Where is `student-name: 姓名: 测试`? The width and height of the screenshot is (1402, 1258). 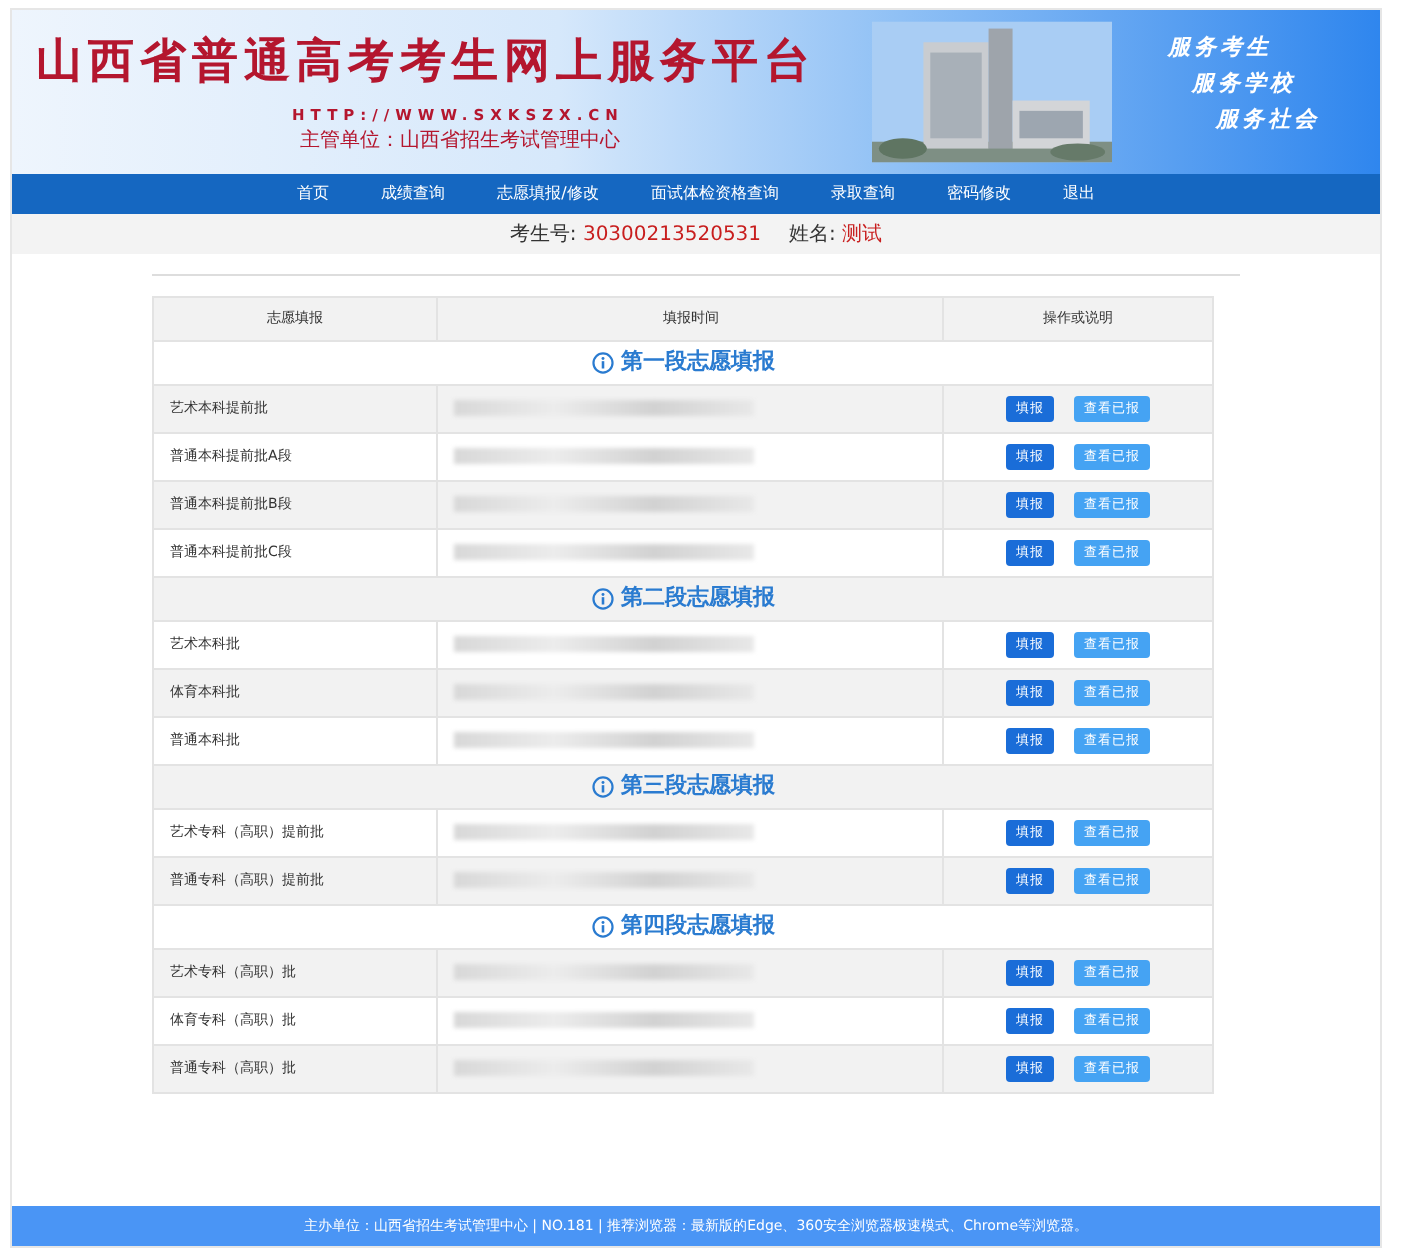
student-name: 姓名: 测试 is located at coordinates (836, 235).